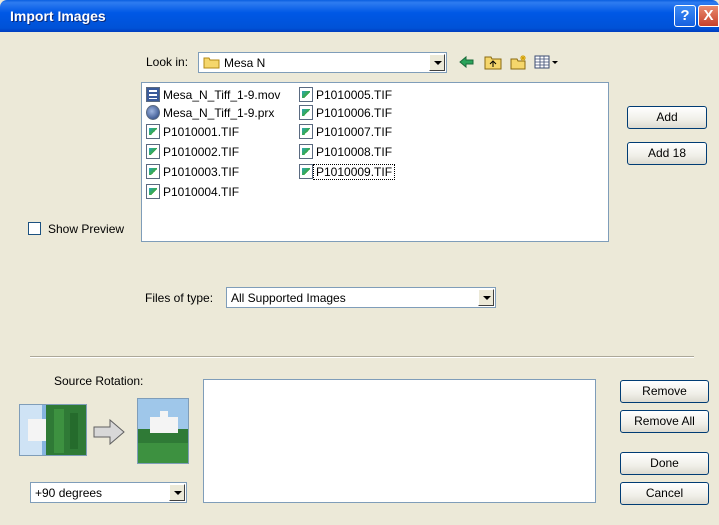 This screenshot has width=719, height=525. What do you see at coordinates (708, 16) in the screenshot?
I see `close-button: X` at bounding box center [708, 16].